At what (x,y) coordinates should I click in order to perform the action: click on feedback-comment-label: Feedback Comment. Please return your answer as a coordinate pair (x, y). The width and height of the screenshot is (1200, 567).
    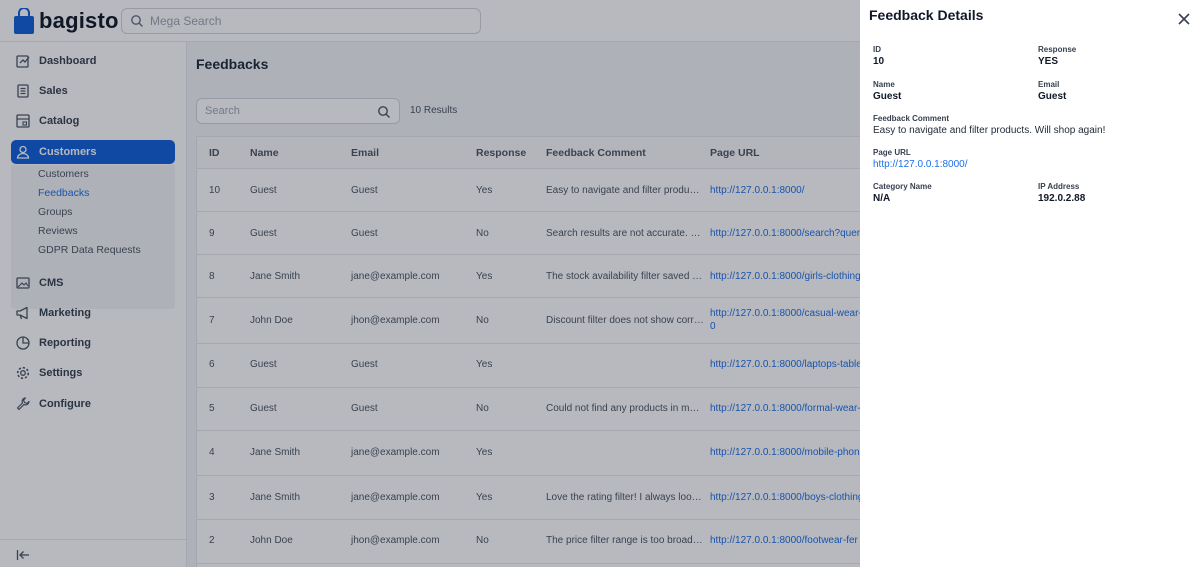
    Looking at the image, I should click on (911, 118).